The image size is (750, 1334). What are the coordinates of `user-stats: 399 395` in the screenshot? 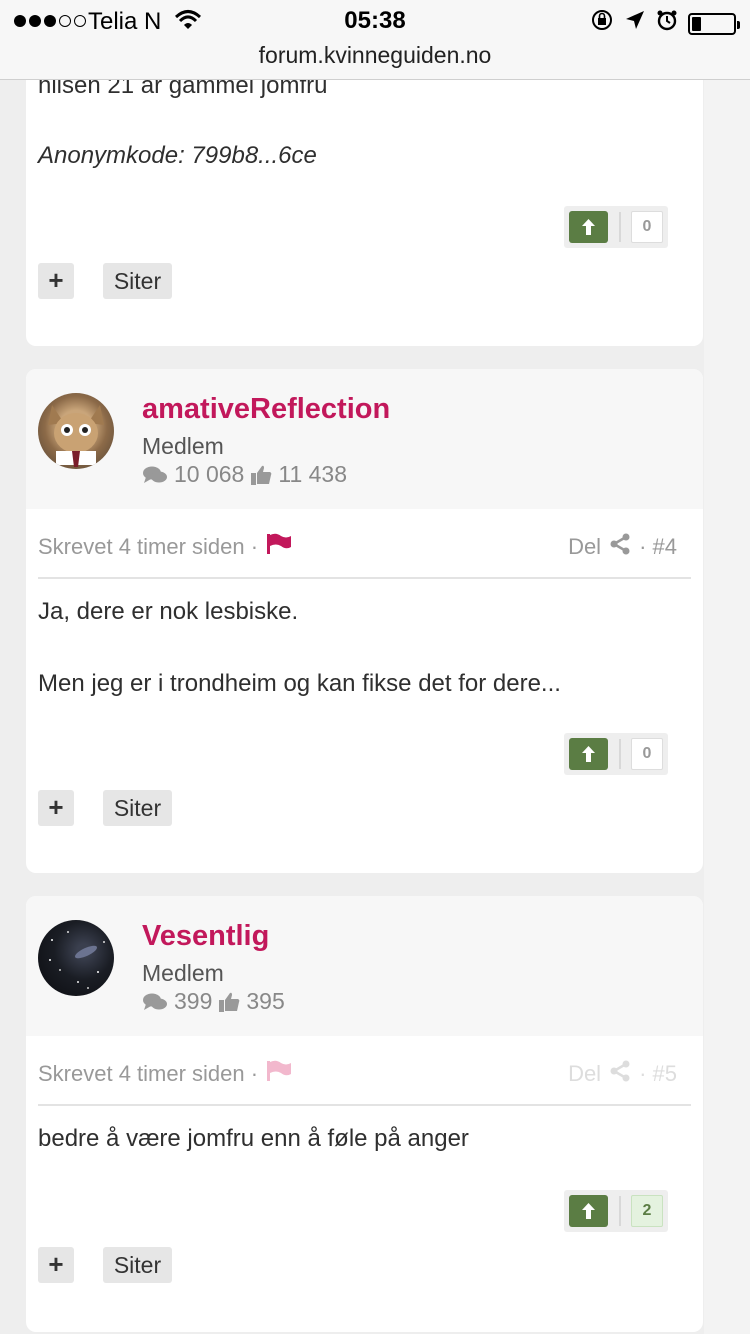 It's located at (213, 1001).